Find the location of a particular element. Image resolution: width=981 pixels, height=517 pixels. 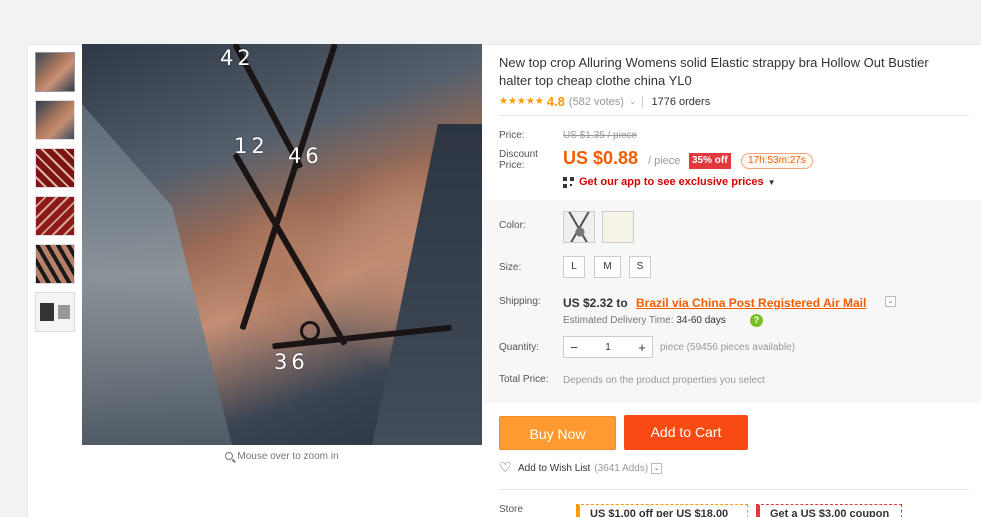

coupon-text: US $1.00 off per US $18.00 is located at coordinates (659, 512).